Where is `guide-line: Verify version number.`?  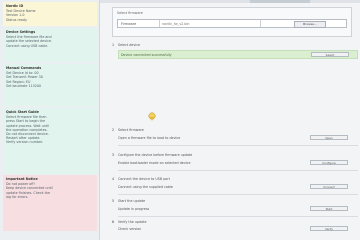
guide-line: Verify version number. is located at coordinates (25, 142).